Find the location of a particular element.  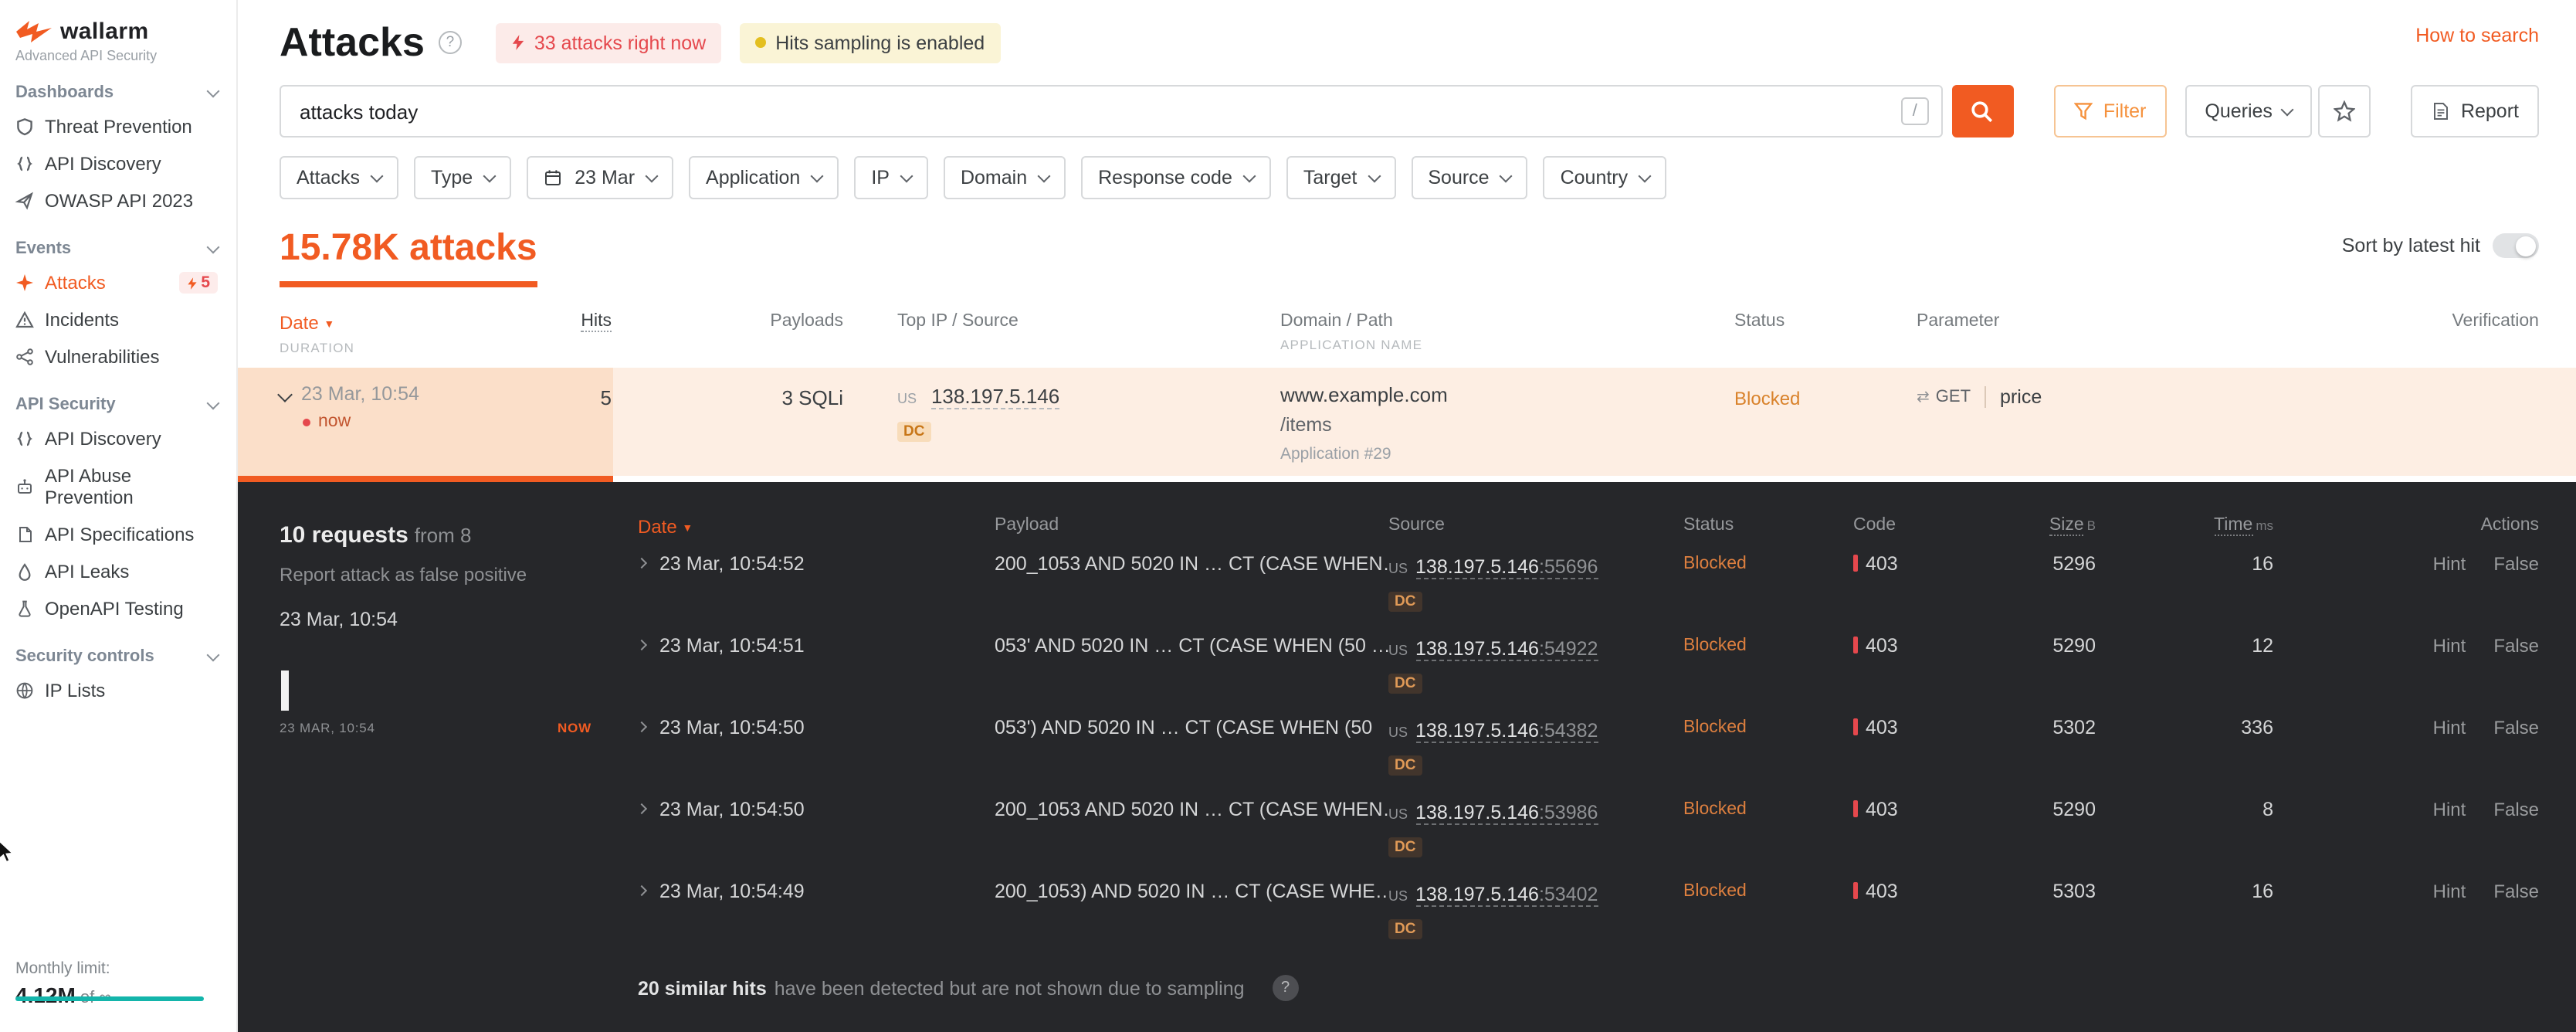

help-icon: ? is located at coordinates (450, 42).